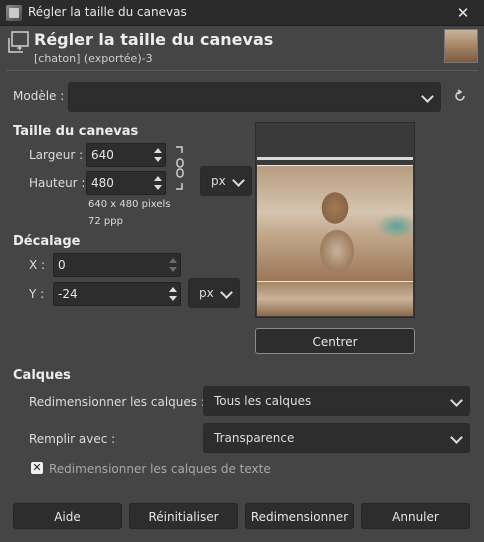 This screenshot has width=484, height=542. What do you see at coordinates (117, 294) in the screenshot?
I see `offset-y-spinbox: -24` at bounding box center [117, 294].